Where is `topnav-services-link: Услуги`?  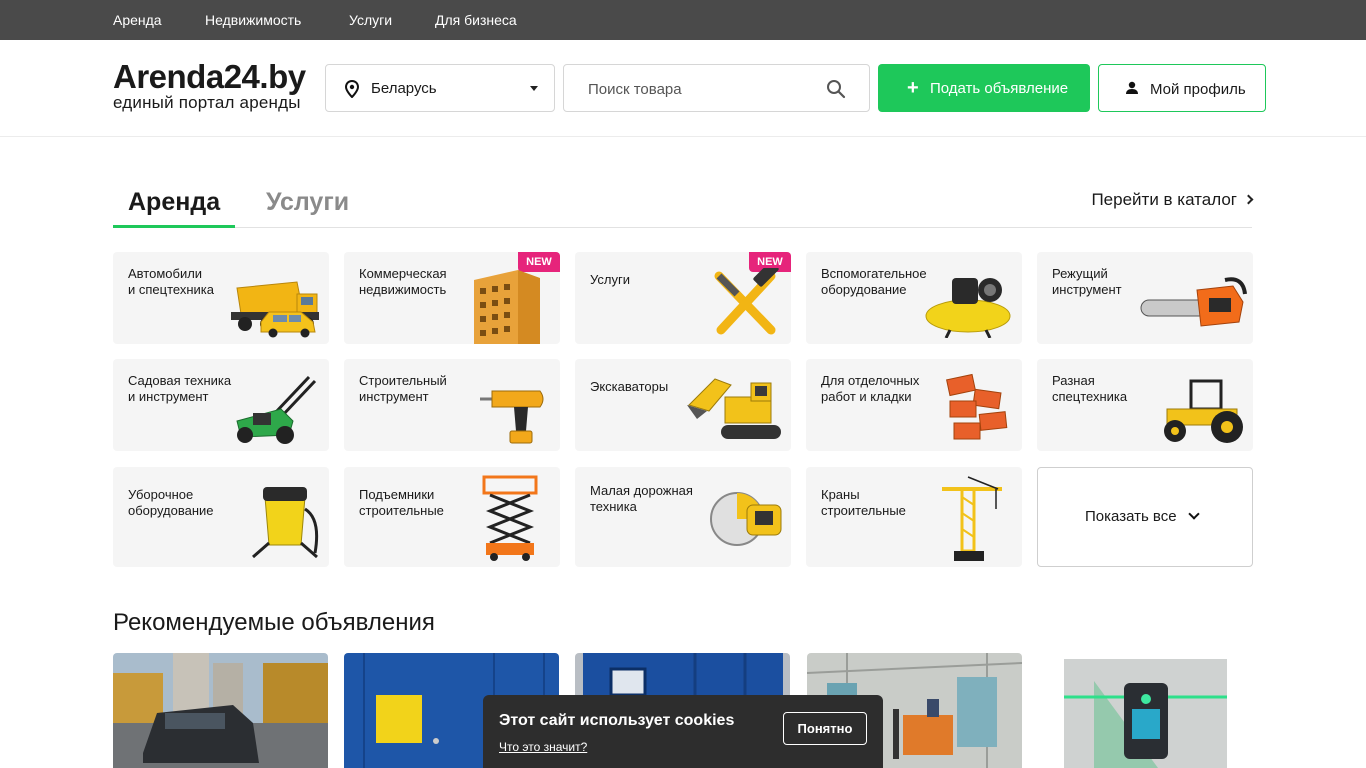
topnav-services-link: Услуги is located at coordinates (370, 20).